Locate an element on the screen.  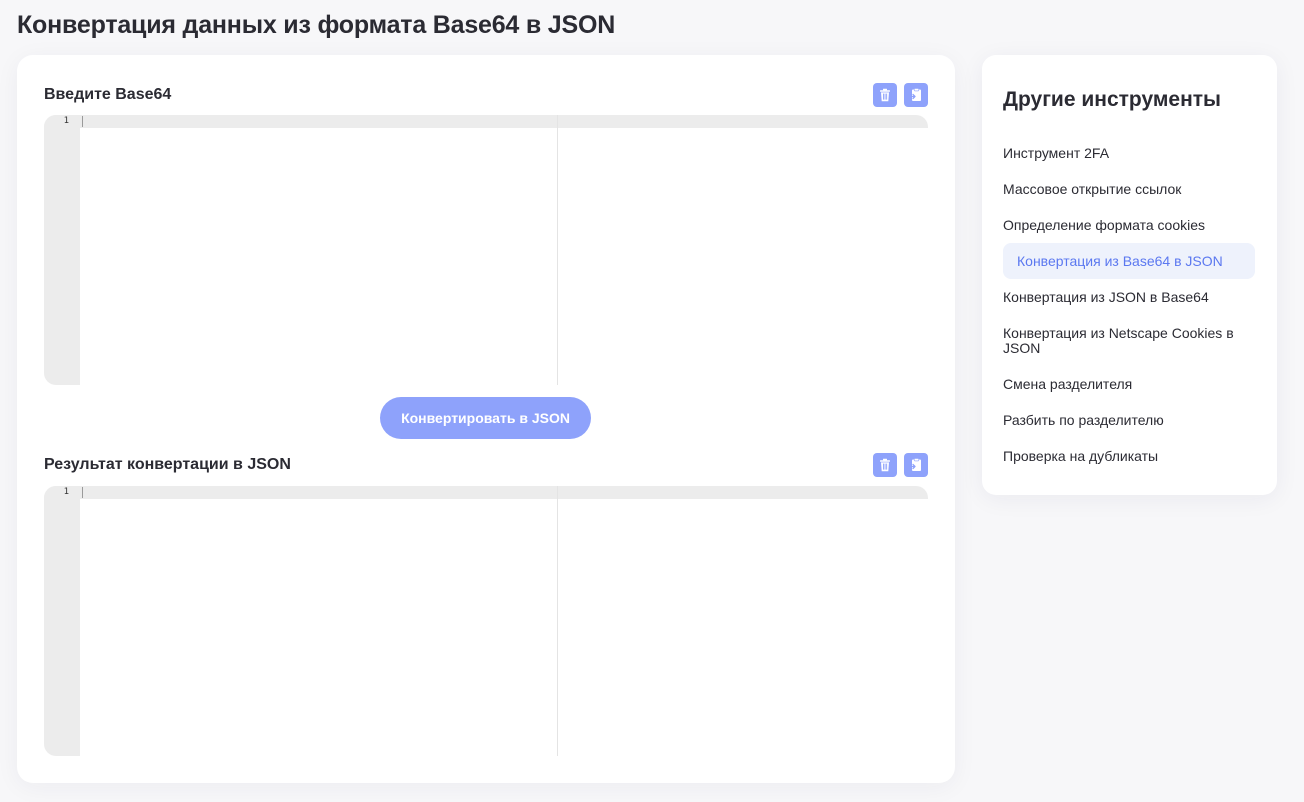
other-tools-title: Другие инструменты is located at coordinates (1112, 99).